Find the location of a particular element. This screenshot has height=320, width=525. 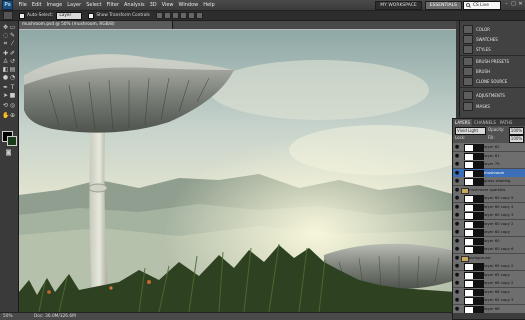

path-selection-tool-icon: ➤ is located at coordinates (5, 95).